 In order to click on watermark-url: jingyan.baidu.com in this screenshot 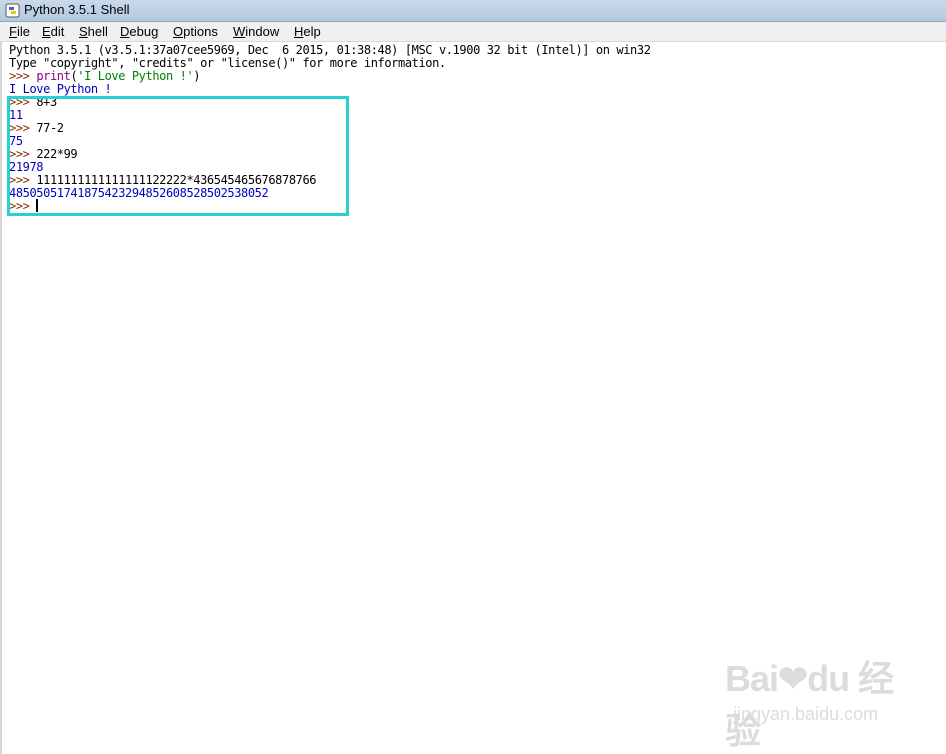, I will do `click(806, 714)`.